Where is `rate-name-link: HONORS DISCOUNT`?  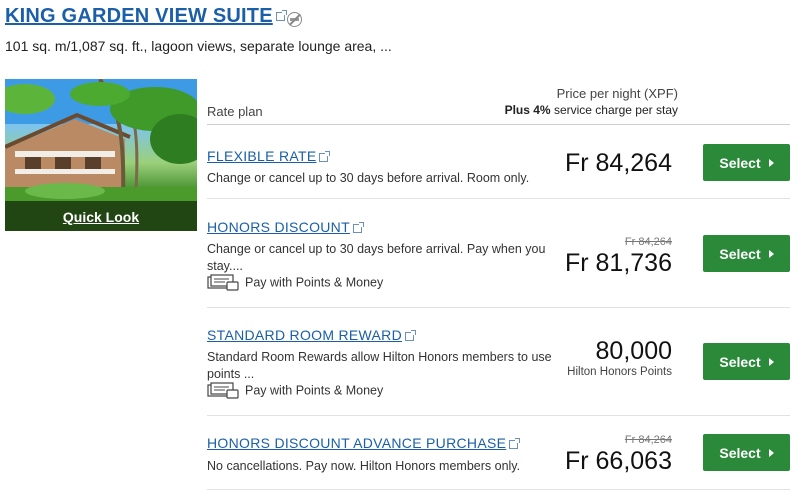 rate-name-link: HONORS DISCOUNT is located at coordinates (285, 227).